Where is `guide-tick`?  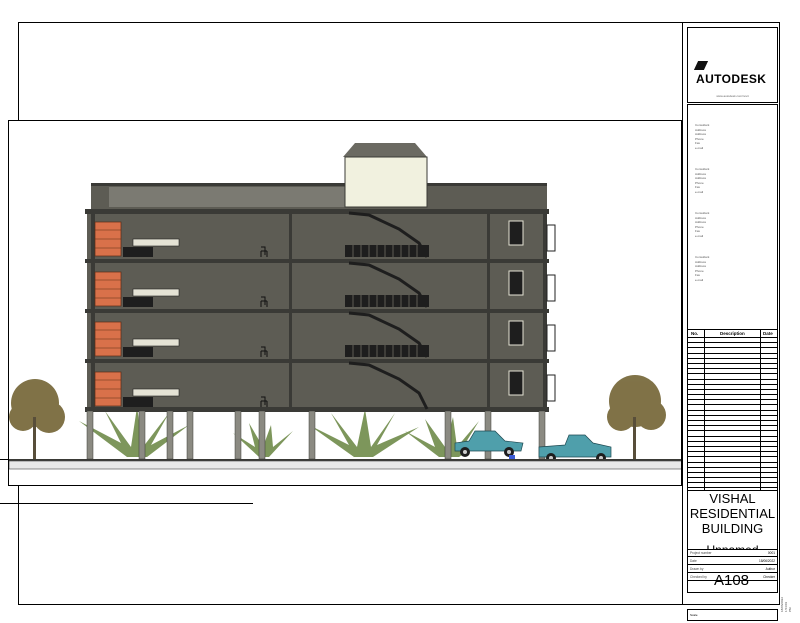 guide-tick is located at coordinates (4, 459).